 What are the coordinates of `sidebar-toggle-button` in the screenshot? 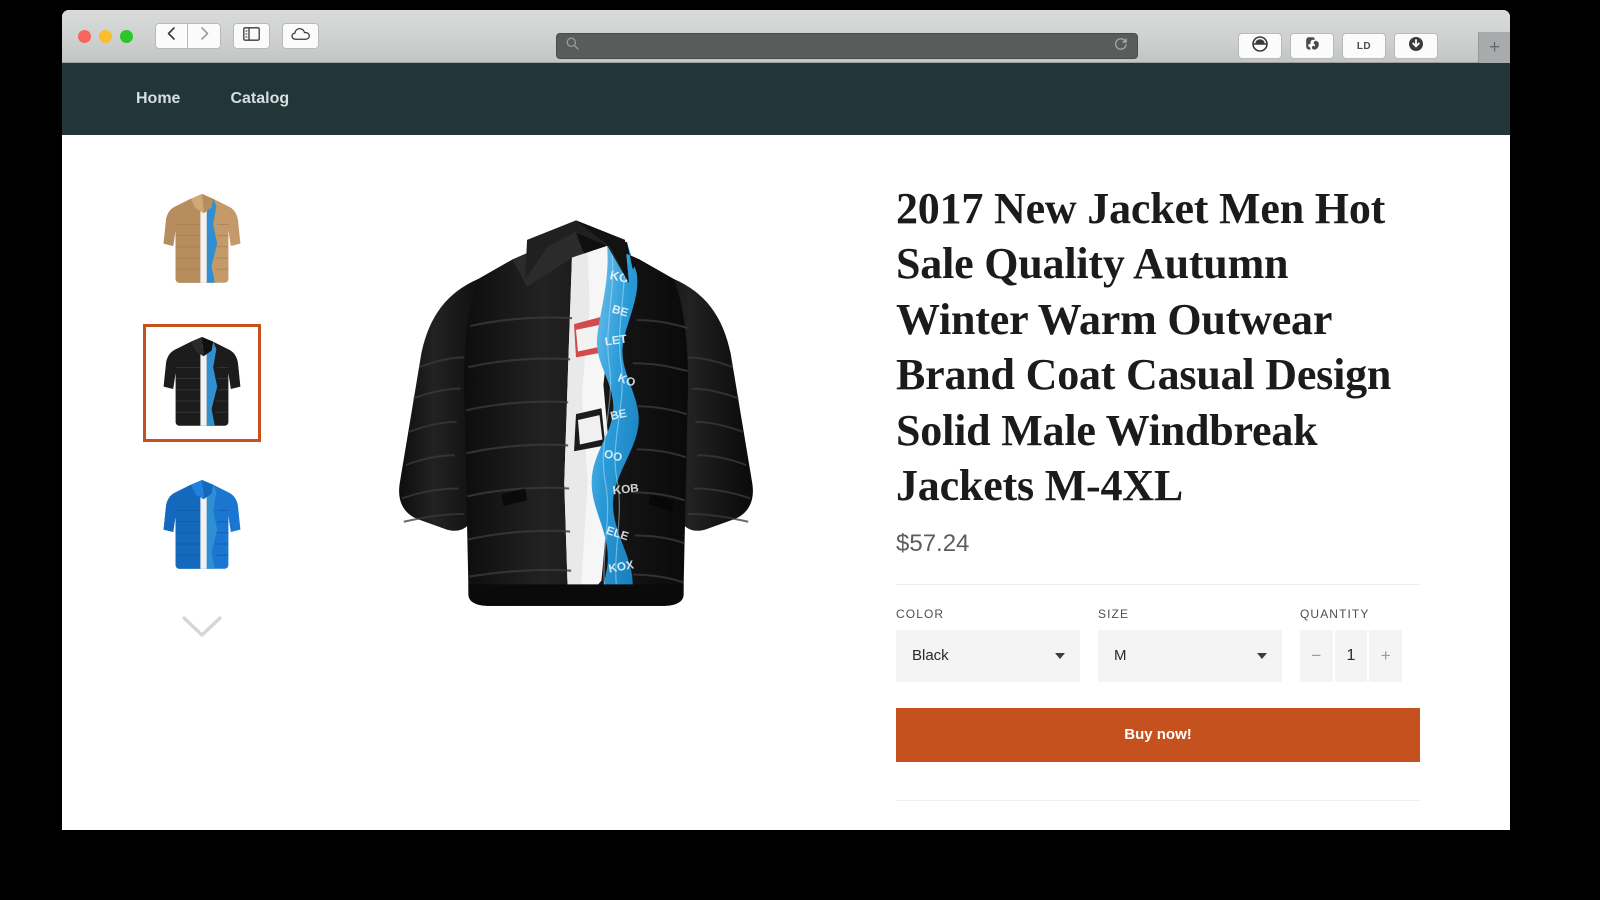 It's located at (251, 36).